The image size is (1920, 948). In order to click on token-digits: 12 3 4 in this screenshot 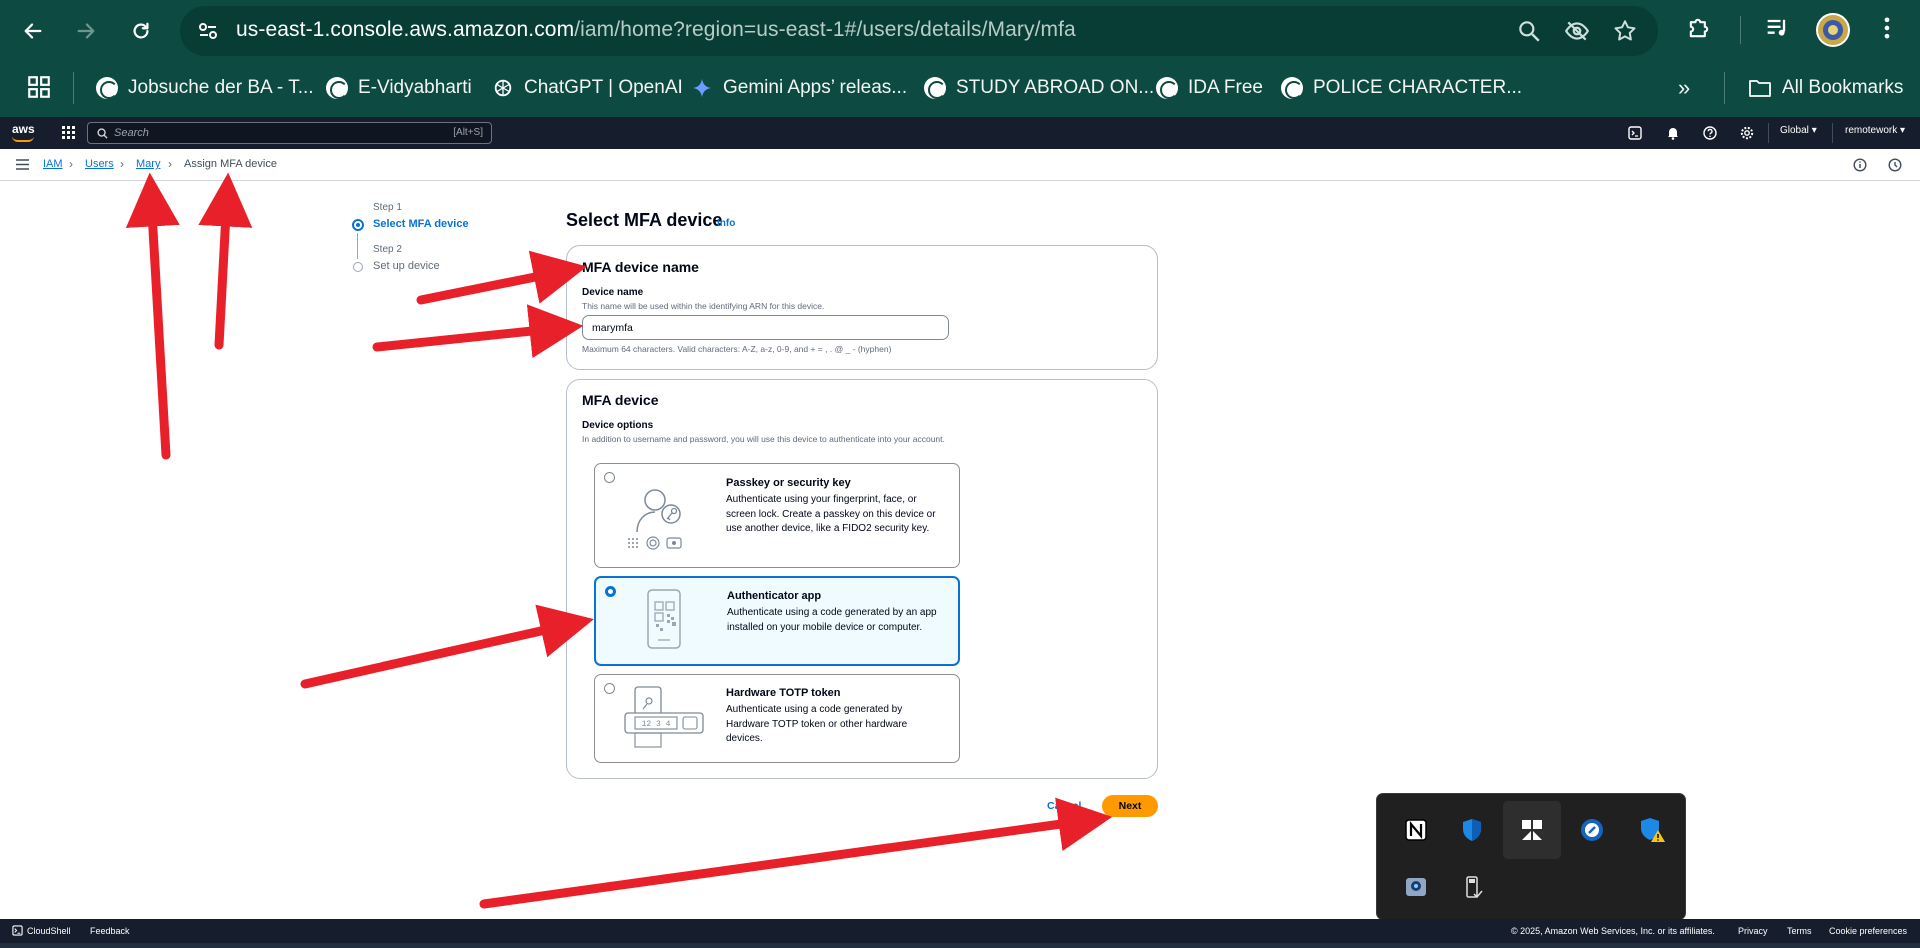, I will do `click(656, 724)`.